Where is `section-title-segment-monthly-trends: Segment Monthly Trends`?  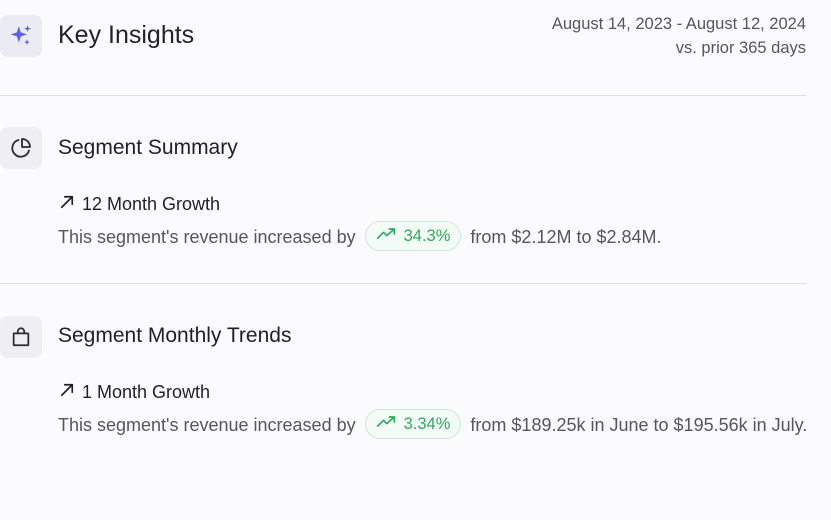
section-title-segment-monthly-trends: Segment Monthly Trends is located at coordinates (175, 335).